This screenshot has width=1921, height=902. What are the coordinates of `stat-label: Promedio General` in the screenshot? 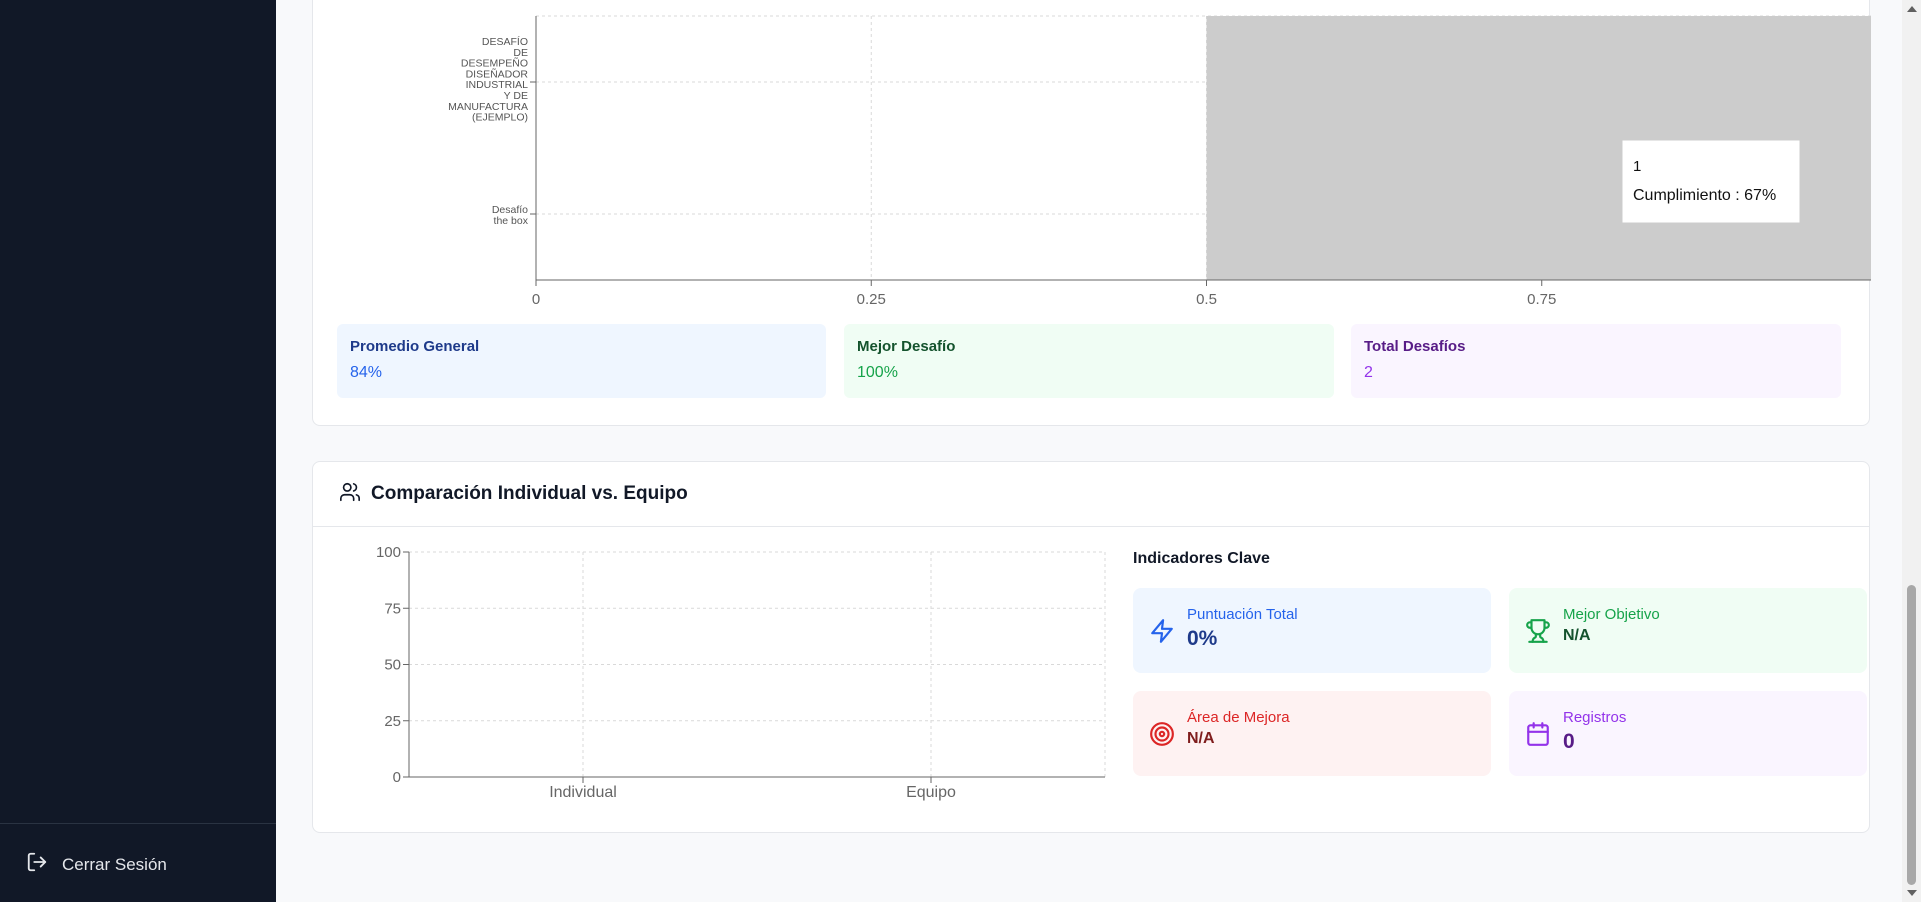 It's located at (415, 346).